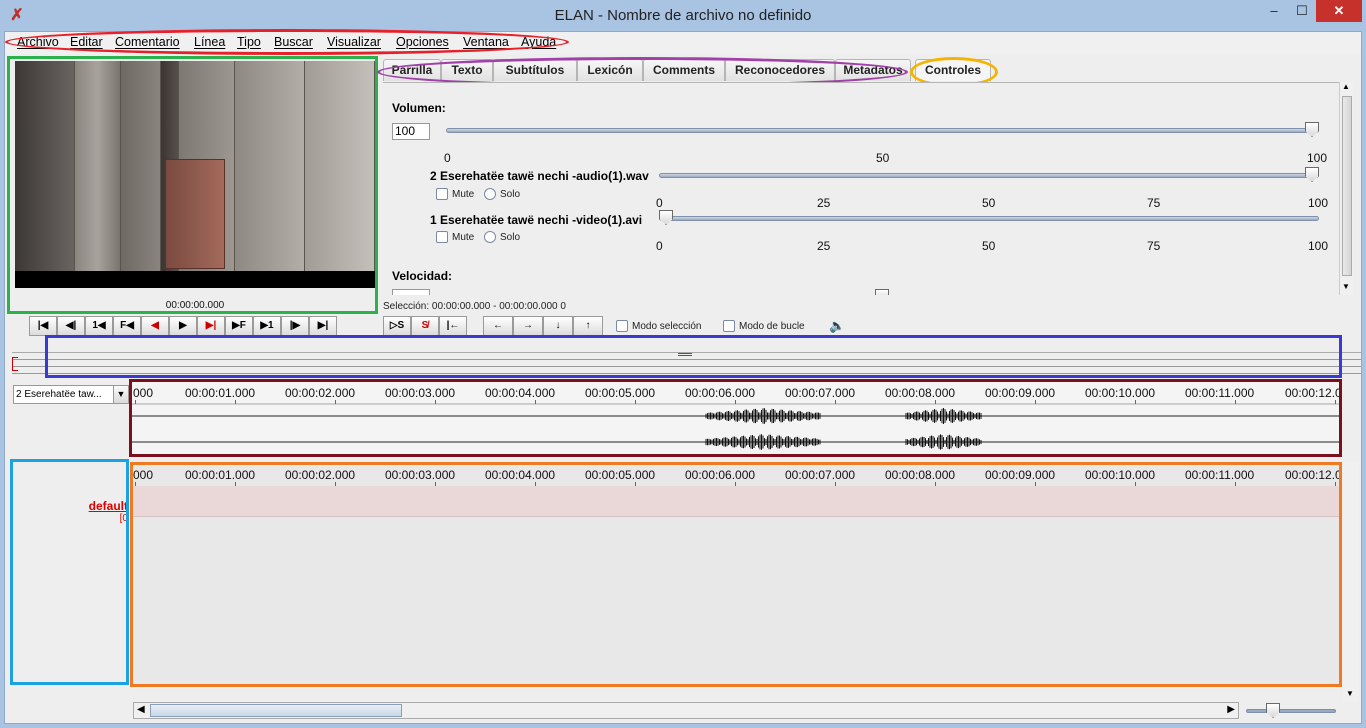 This screenshot has height=728, width=1366. Describe the element at coordinates (267, 326) in the screenshot. I see `next-second-button: ▶1` at that location.